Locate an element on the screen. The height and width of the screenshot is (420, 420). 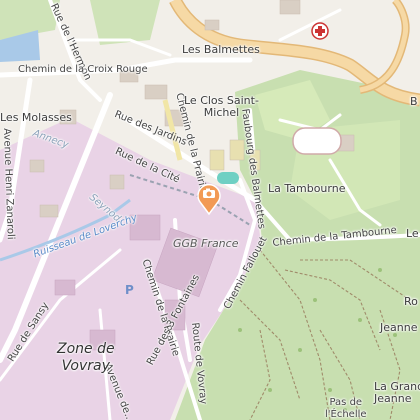
place-label: Jeanne is located at coordinates (399, 327).